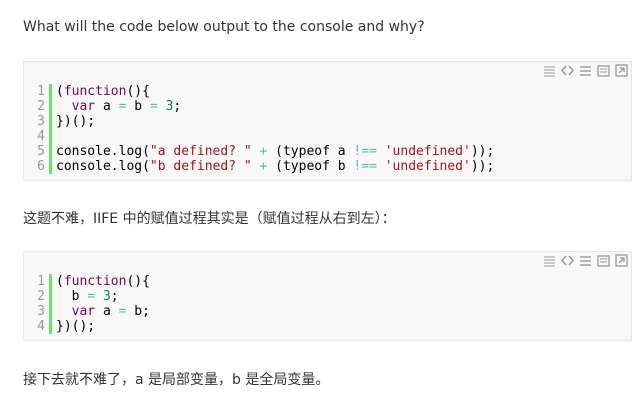 Image resolution: width=641 pixels, height=407 pixels. I want to click on code-token: (typeof a, so click(310, 151).